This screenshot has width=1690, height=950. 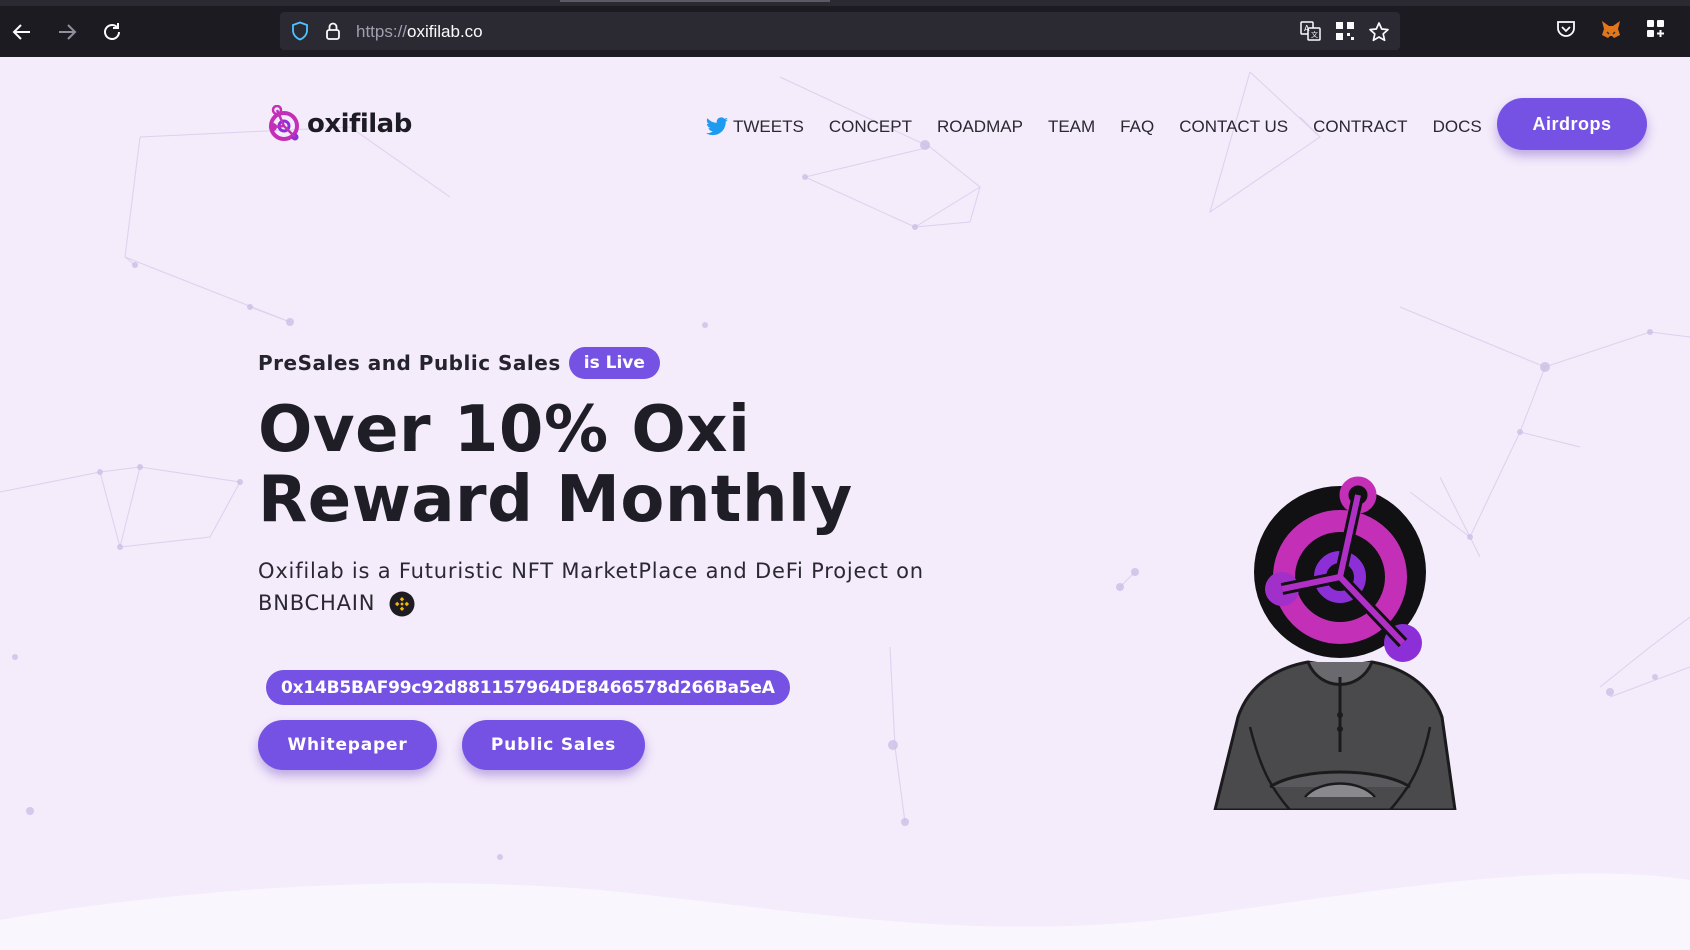 I want to click on logo-text: oxifilab, so click(x=359, y=124).